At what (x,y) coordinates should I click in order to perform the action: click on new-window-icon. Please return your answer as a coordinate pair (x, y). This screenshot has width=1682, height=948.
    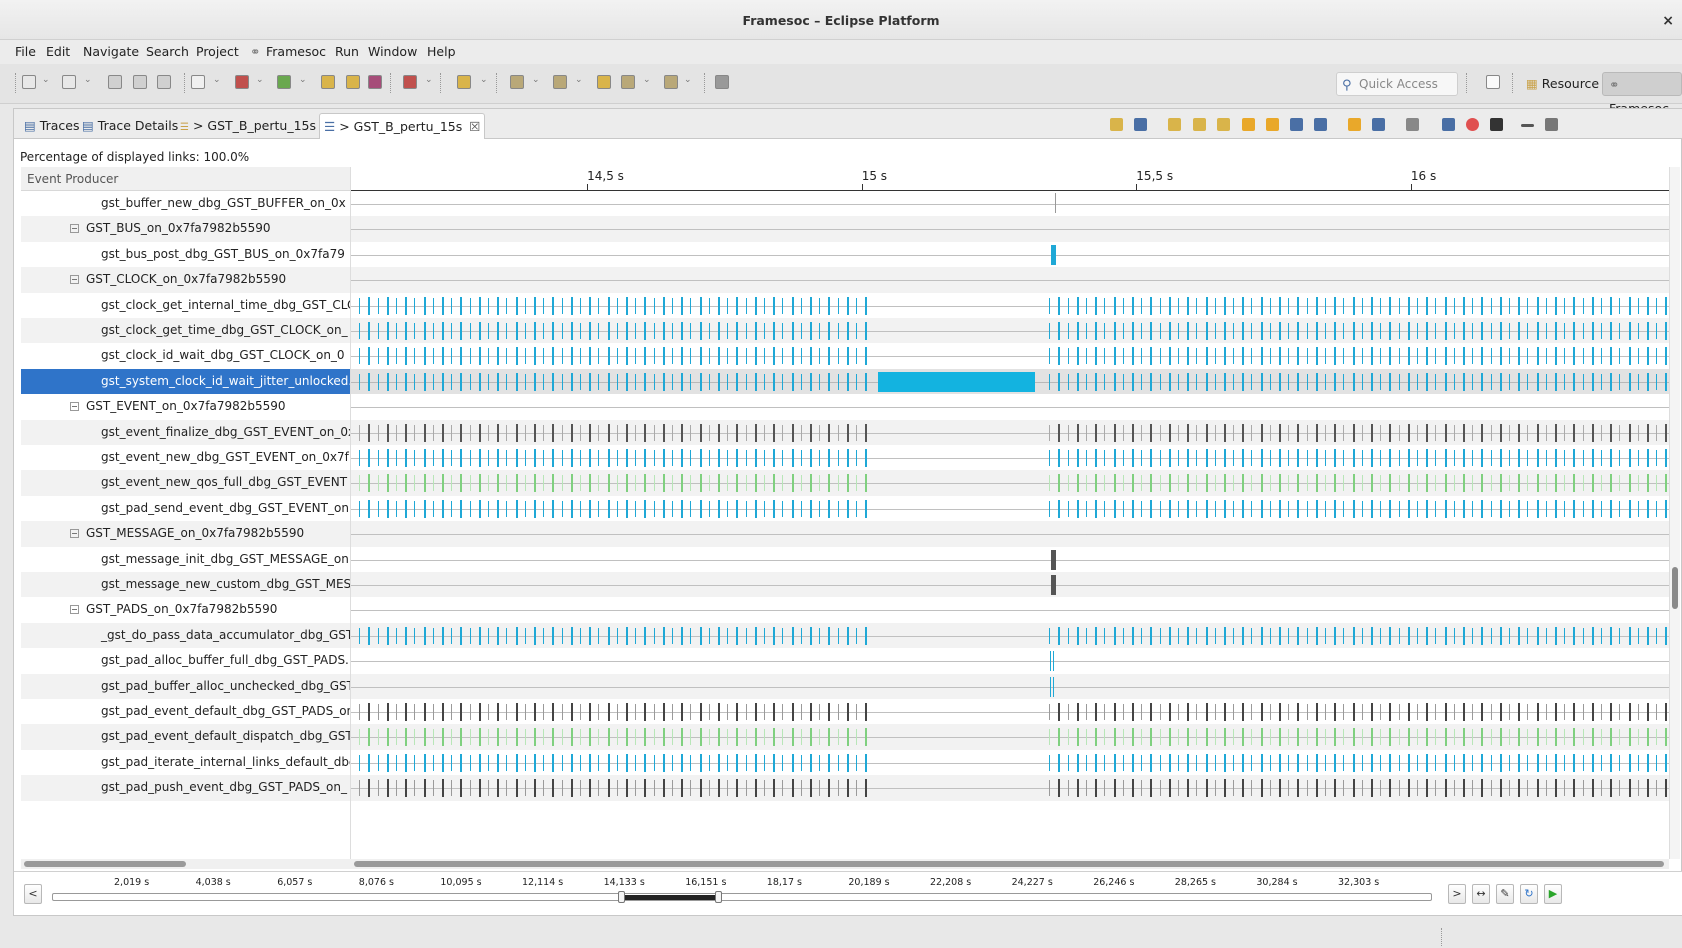
    Looking at the image, I should click on (115, 82).